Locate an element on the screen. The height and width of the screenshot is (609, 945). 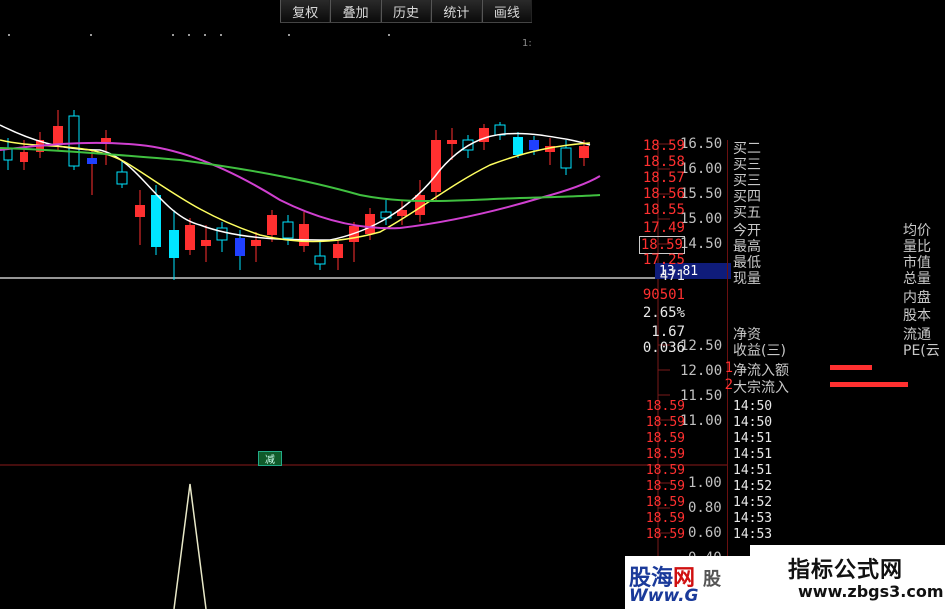
axis-label-main: 16.50 is located at coordinates (701, 144).